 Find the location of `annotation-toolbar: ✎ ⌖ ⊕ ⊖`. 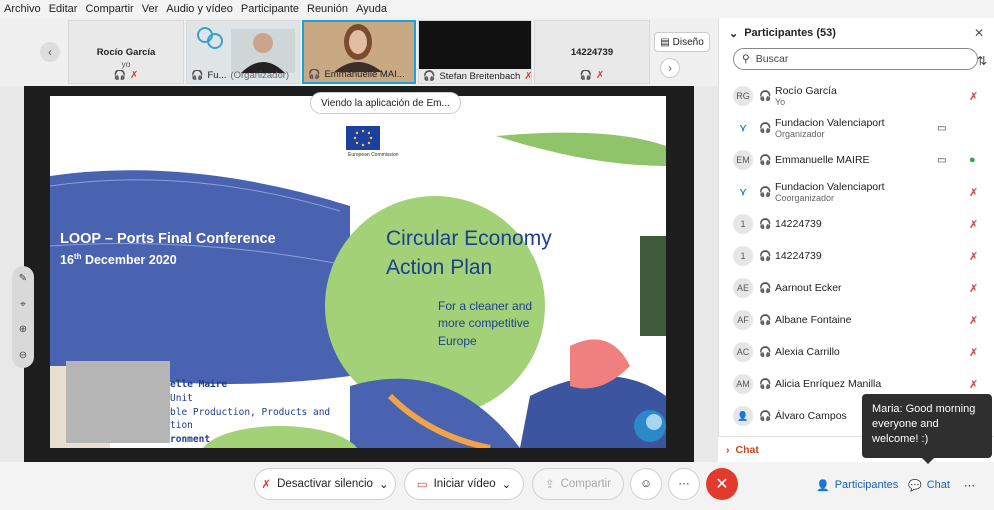

annotation-toolbar: ✎ ⌖ ⊕ ⊖ is located at coordinates (23, 317).